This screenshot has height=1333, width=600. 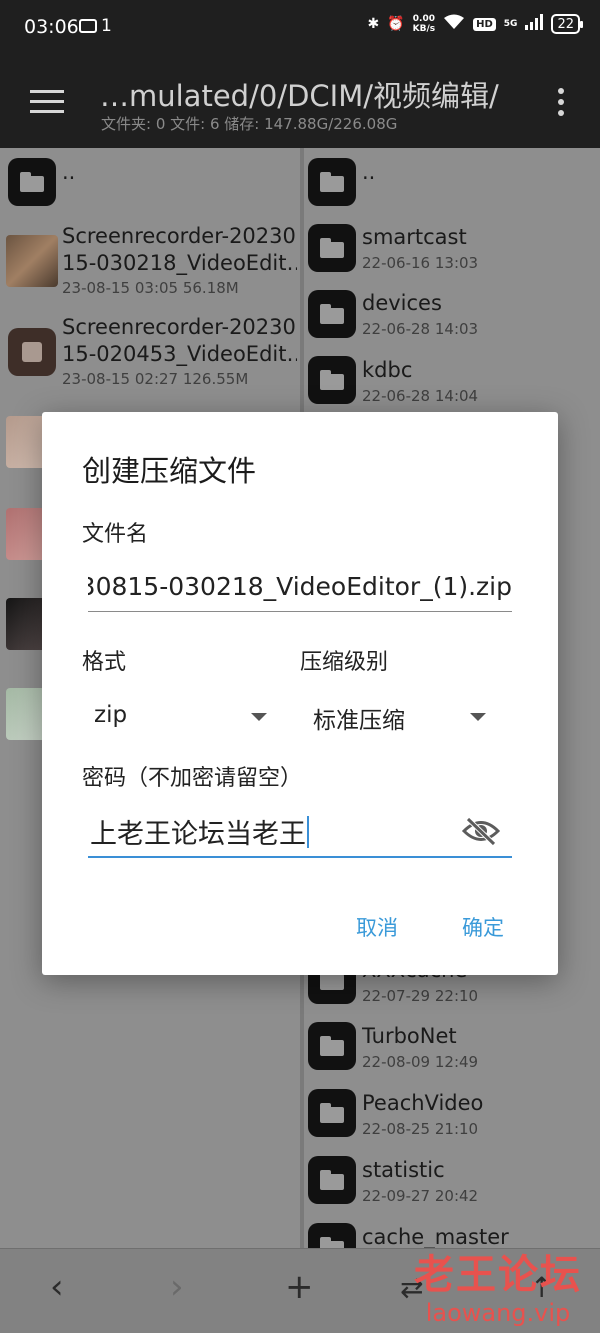 I want to click on folder-name: devices, so click(x=402, y=303).